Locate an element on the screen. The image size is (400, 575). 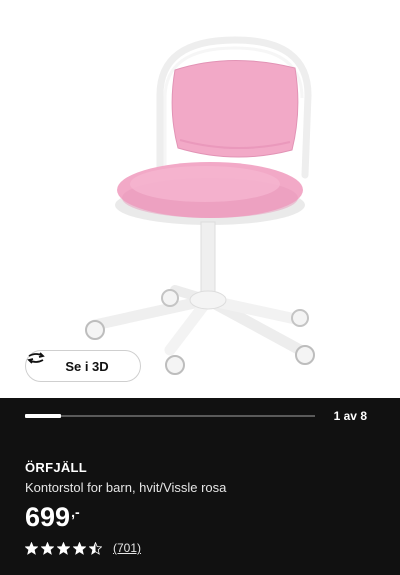
product-rating: (701) is located at coordinates (83, 548).